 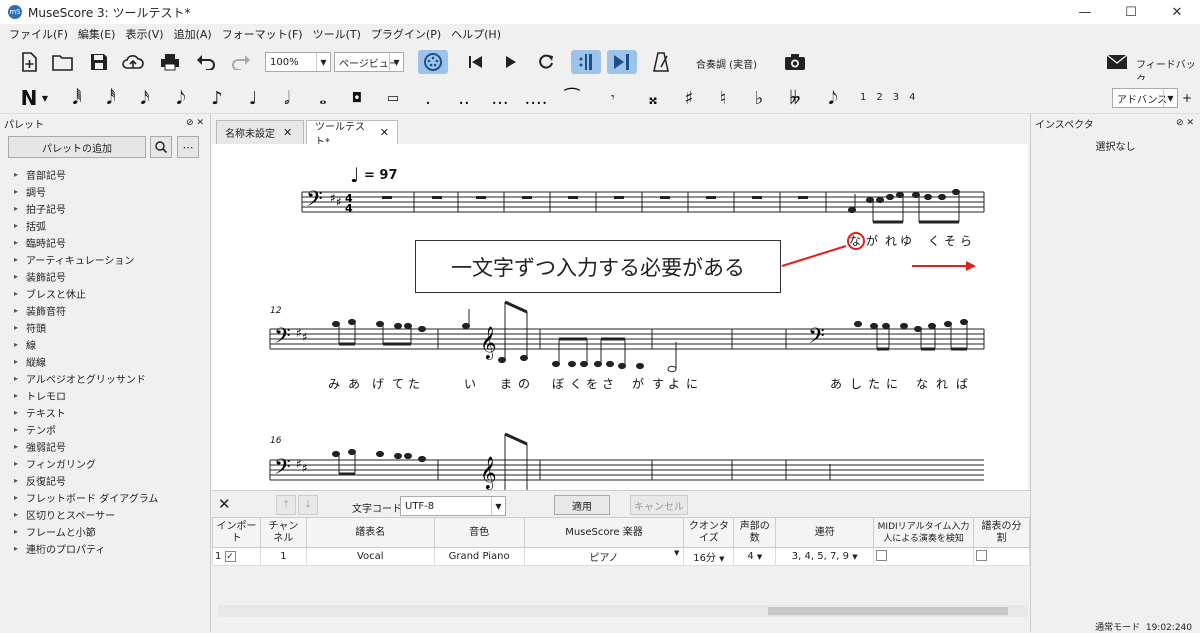 I want to click on double-flat-icon: 𝄫, so click(x=795, y=98).